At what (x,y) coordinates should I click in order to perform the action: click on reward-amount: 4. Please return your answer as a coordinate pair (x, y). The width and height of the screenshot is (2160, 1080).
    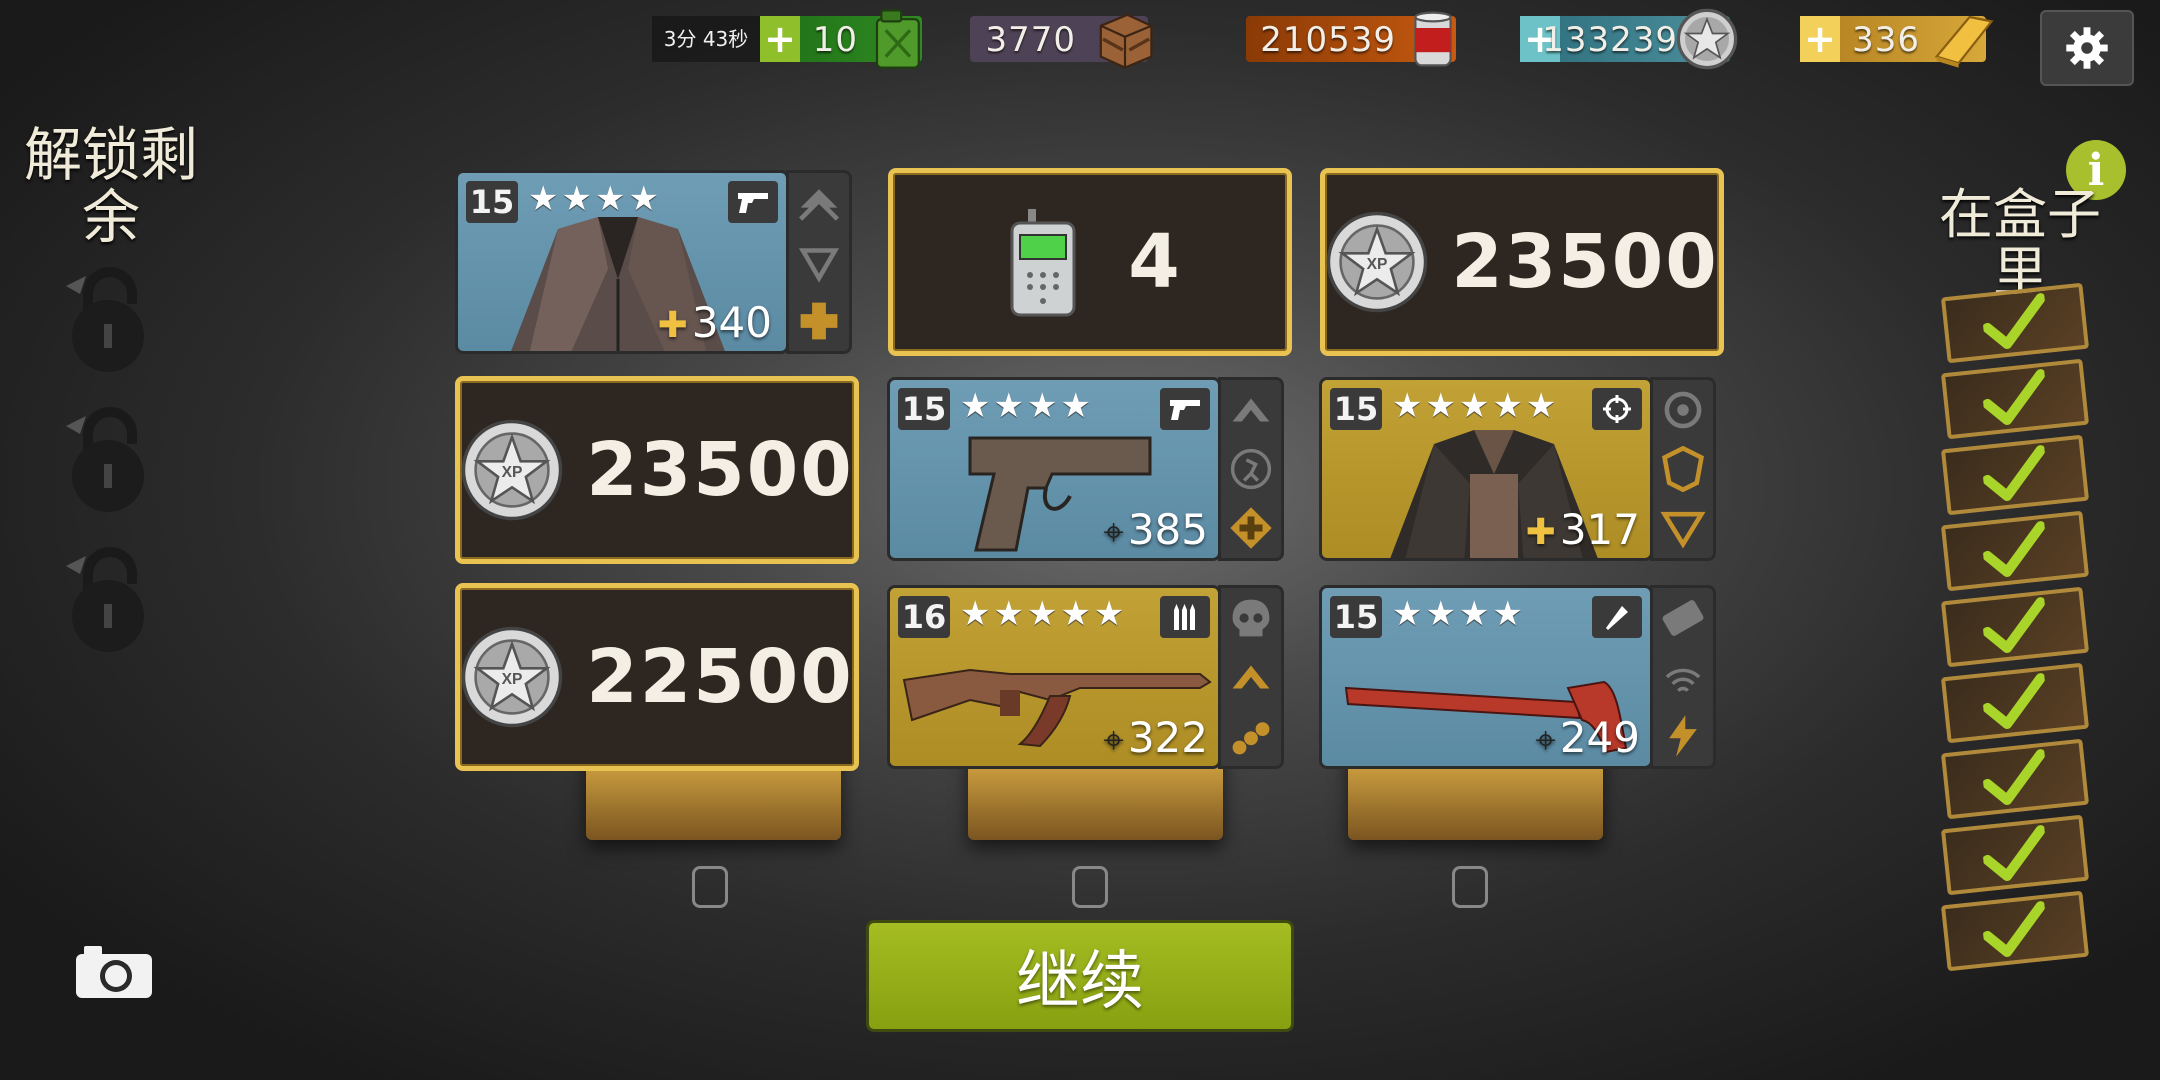
    Looking at the image, I should click on (1155, 262).